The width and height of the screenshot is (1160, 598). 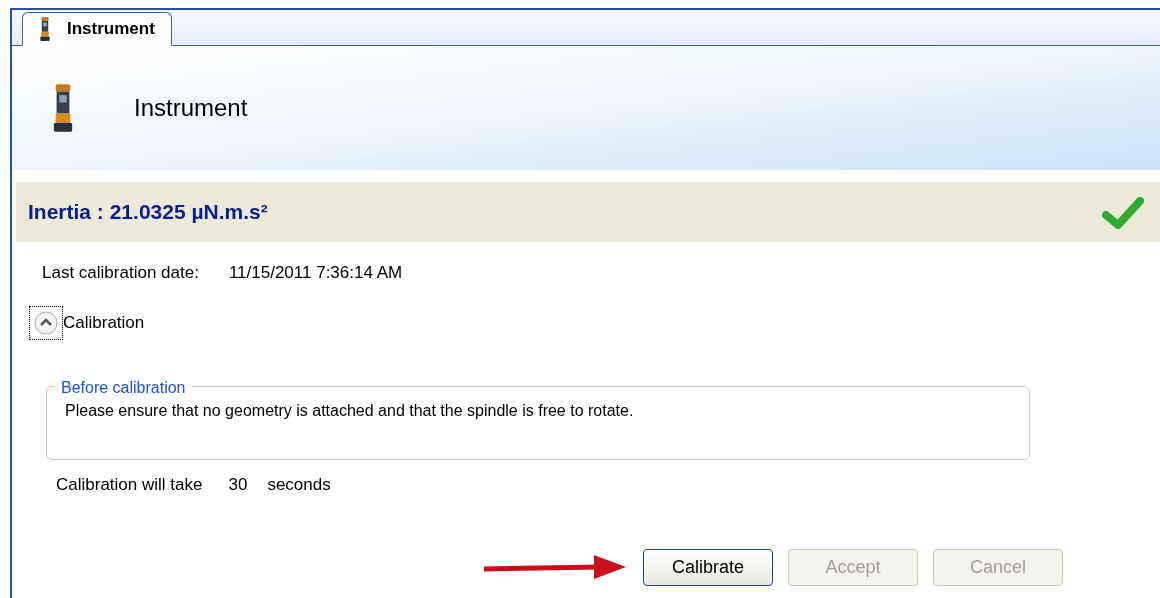 What do you see at coordinates (148, 212) in the screenshot?
I see `inertia-result: Inertia : 21.0325 µN.m.s²` at bounding box center [148, 212].